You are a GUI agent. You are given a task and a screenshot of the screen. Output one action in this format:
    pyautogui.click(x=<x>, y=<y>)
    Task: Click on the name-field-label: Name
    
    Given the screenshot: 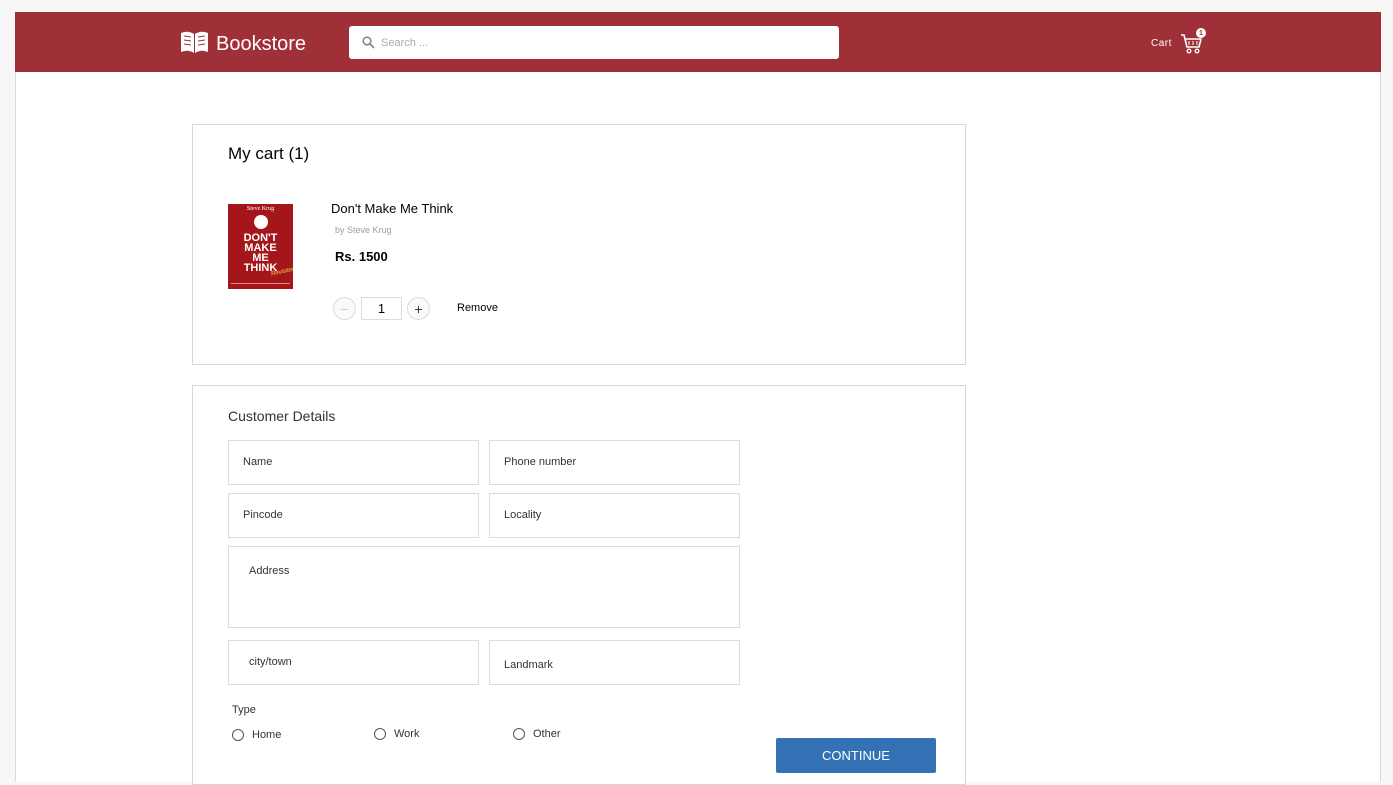 What is the action you would take?
    pyautogui.click(x=258, y=462)
    